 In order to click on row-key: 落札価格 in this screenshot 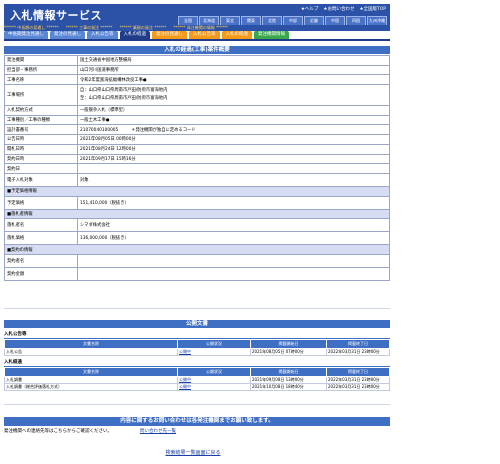, I will do `click(41, 238)`.